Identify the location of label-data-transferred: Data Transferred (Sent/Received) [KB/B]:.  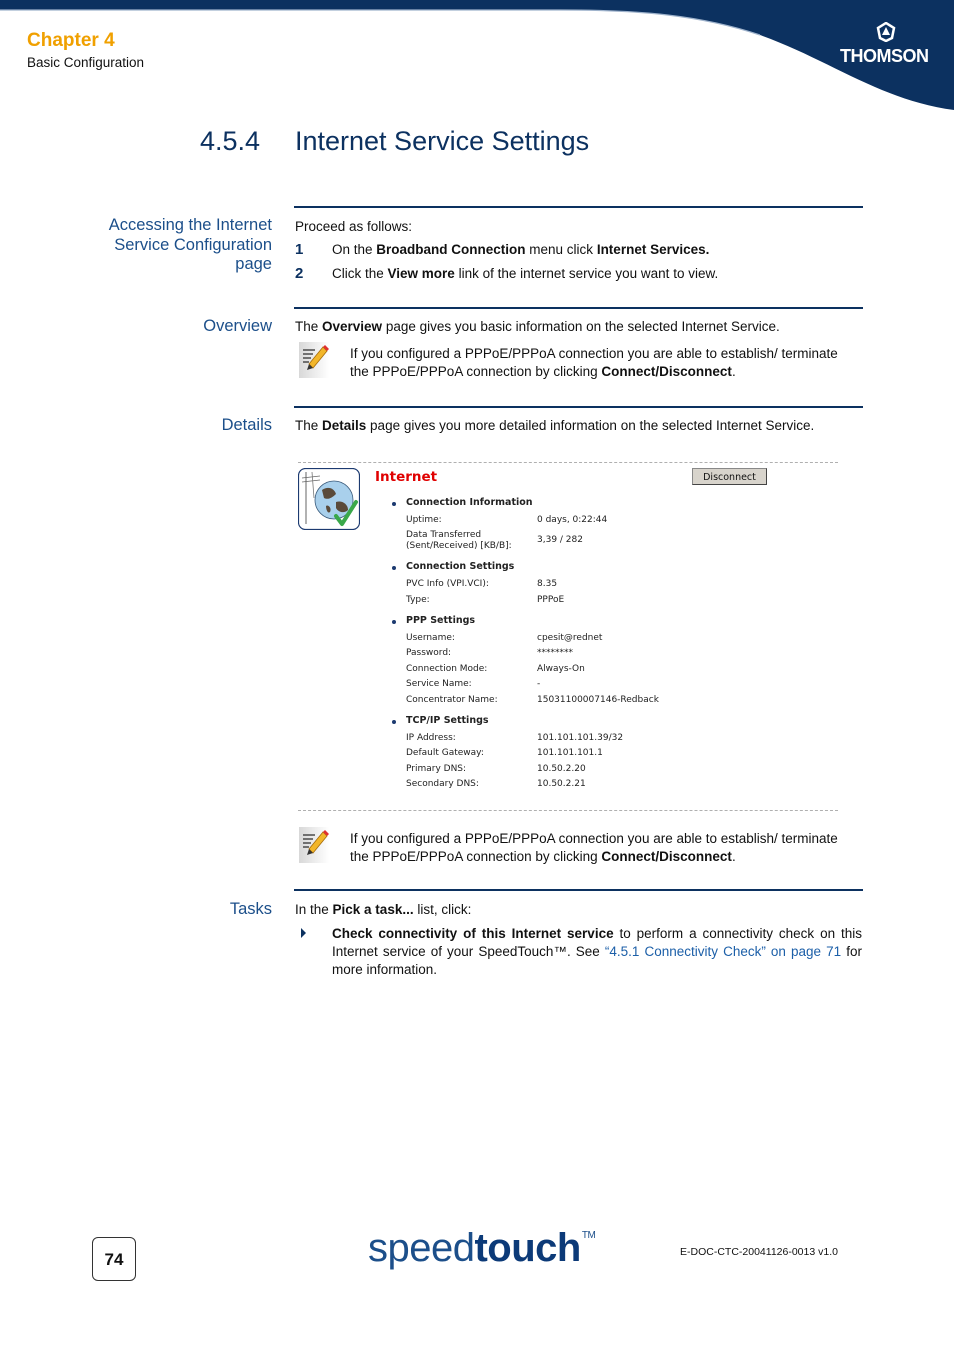
(459, 540).